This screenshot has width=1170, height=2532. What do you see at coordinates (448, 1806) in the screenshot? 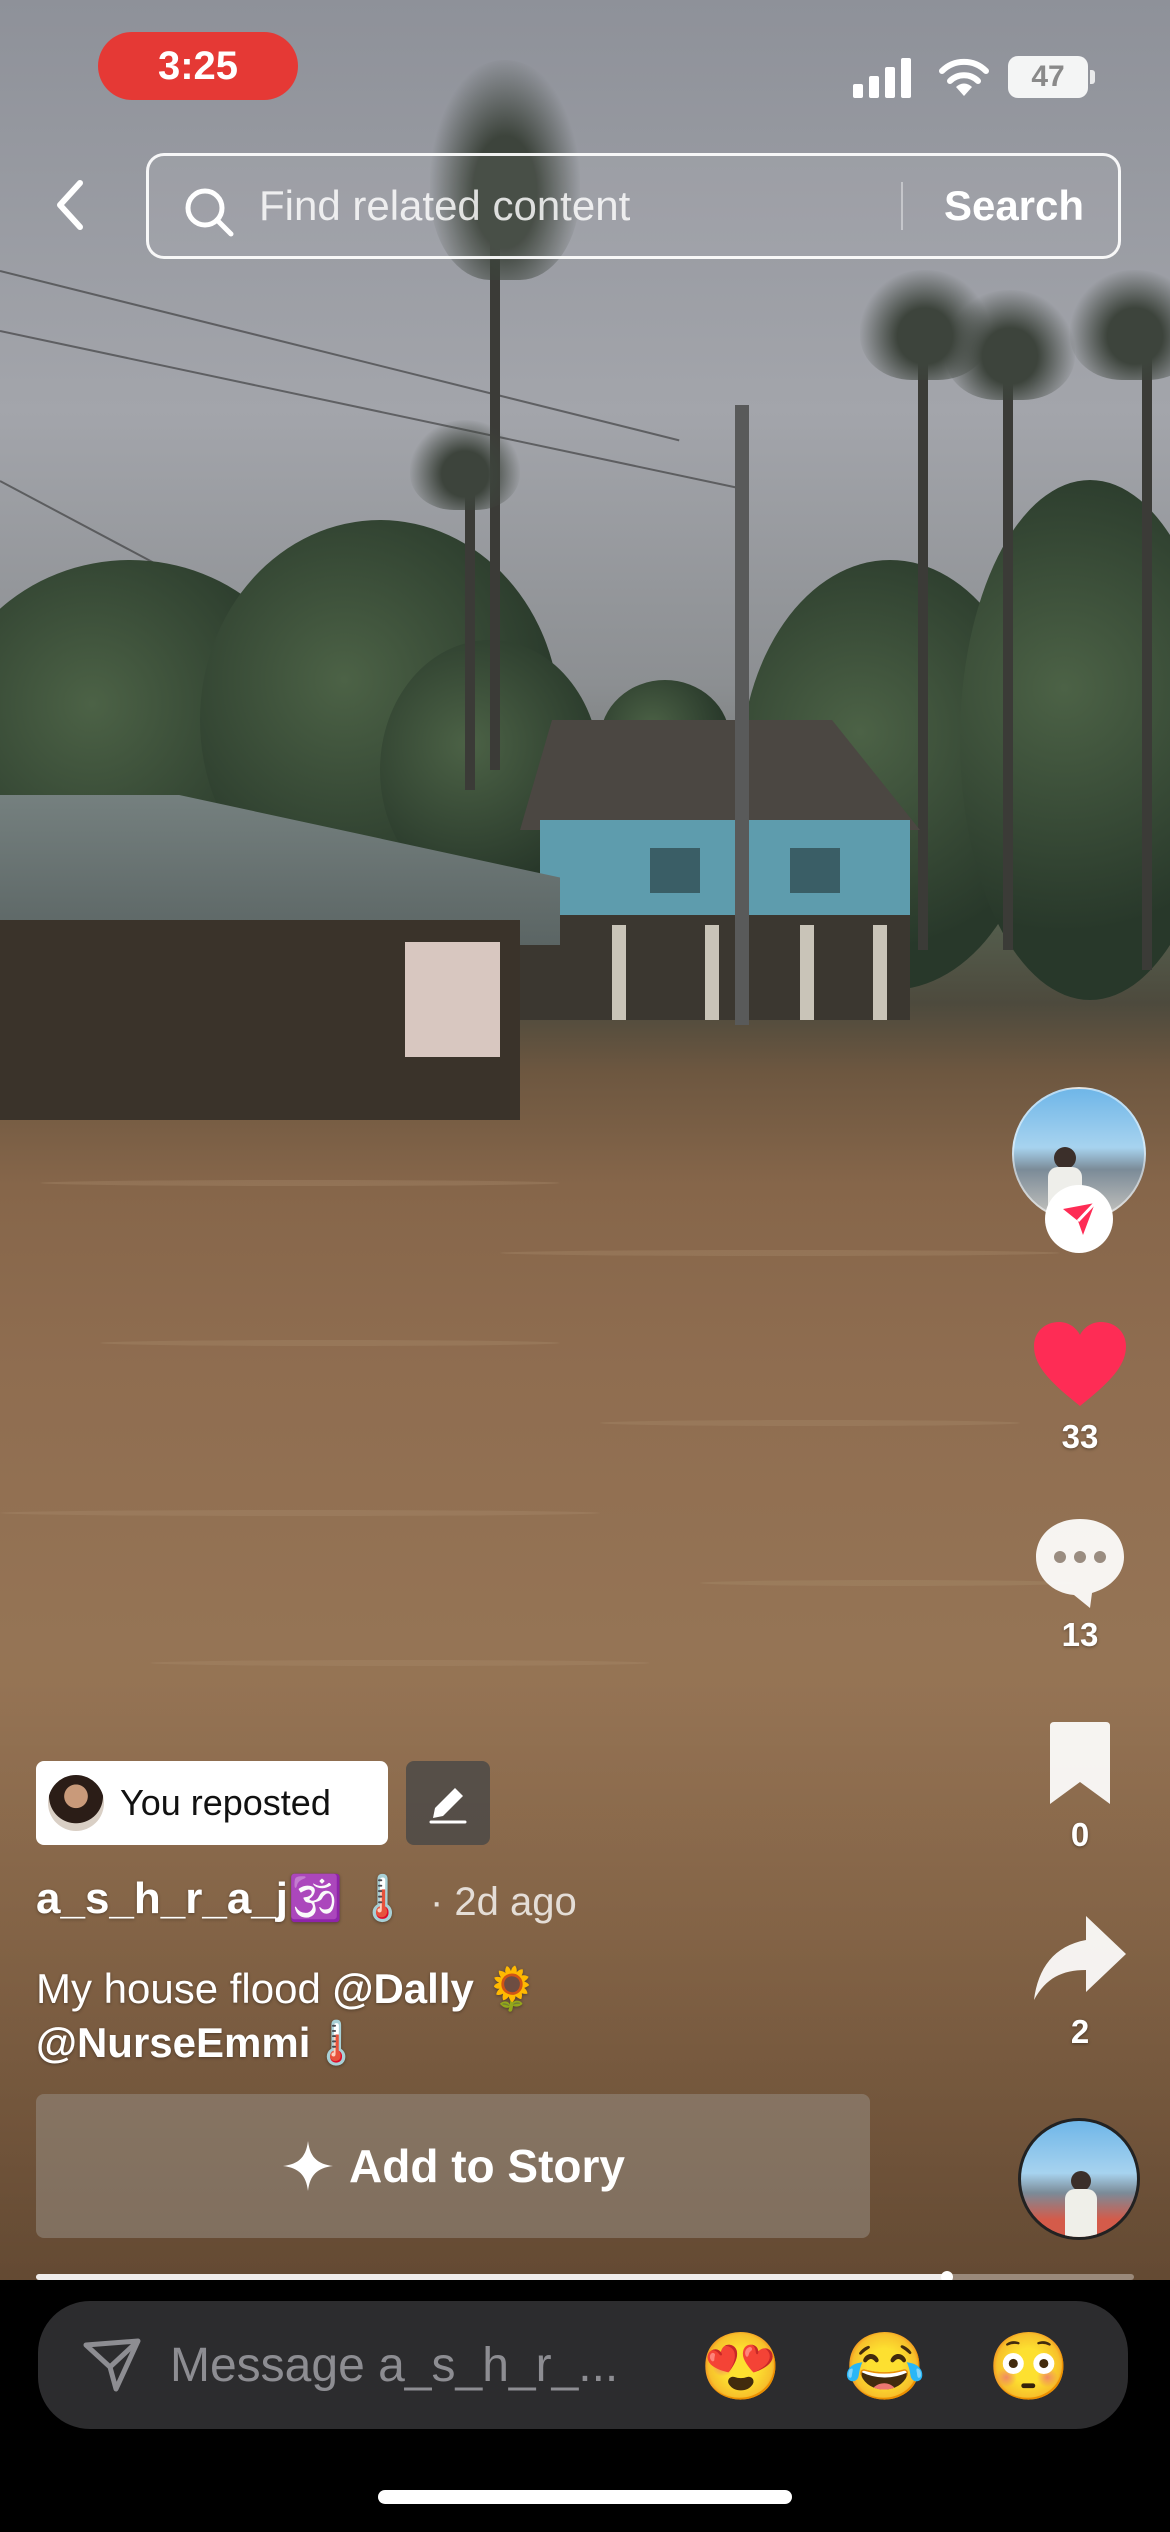
I see `pencil-icon` at bounding box center [448, 1806].